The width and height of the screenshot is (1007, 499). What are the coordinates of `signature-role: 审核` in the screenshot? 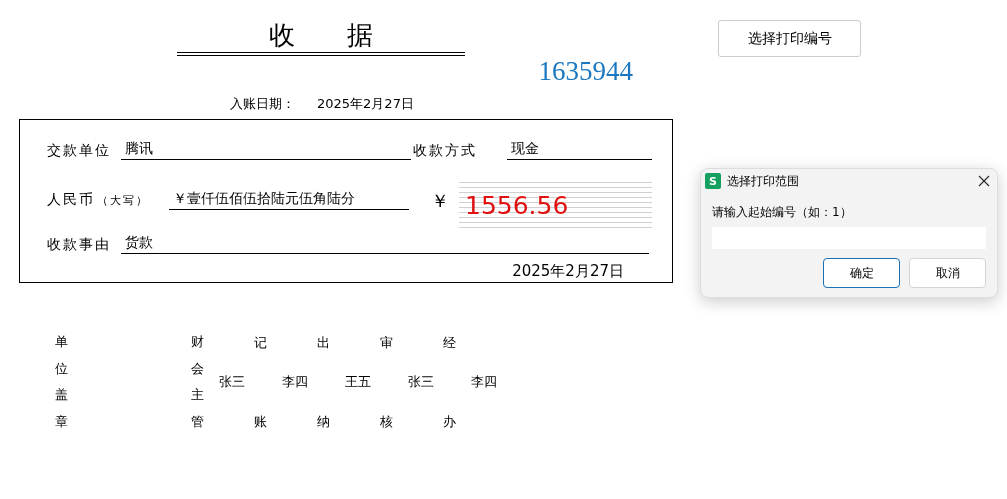 It's located at (386, 382).